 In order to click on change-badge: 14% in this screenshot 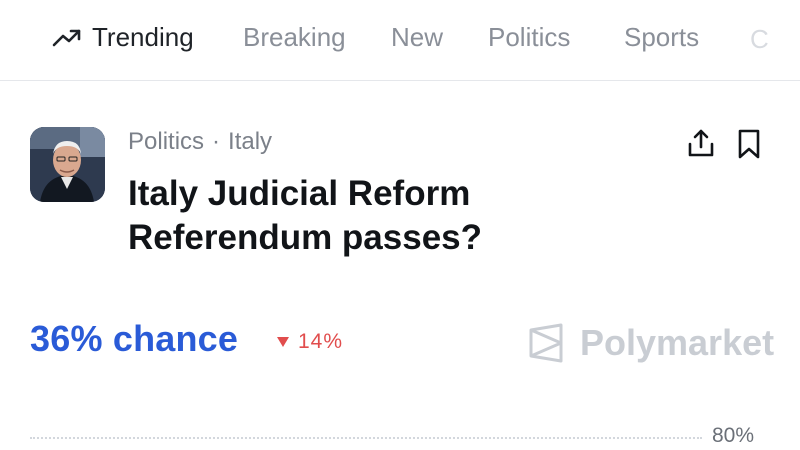, I will do `click(309, 342)`.